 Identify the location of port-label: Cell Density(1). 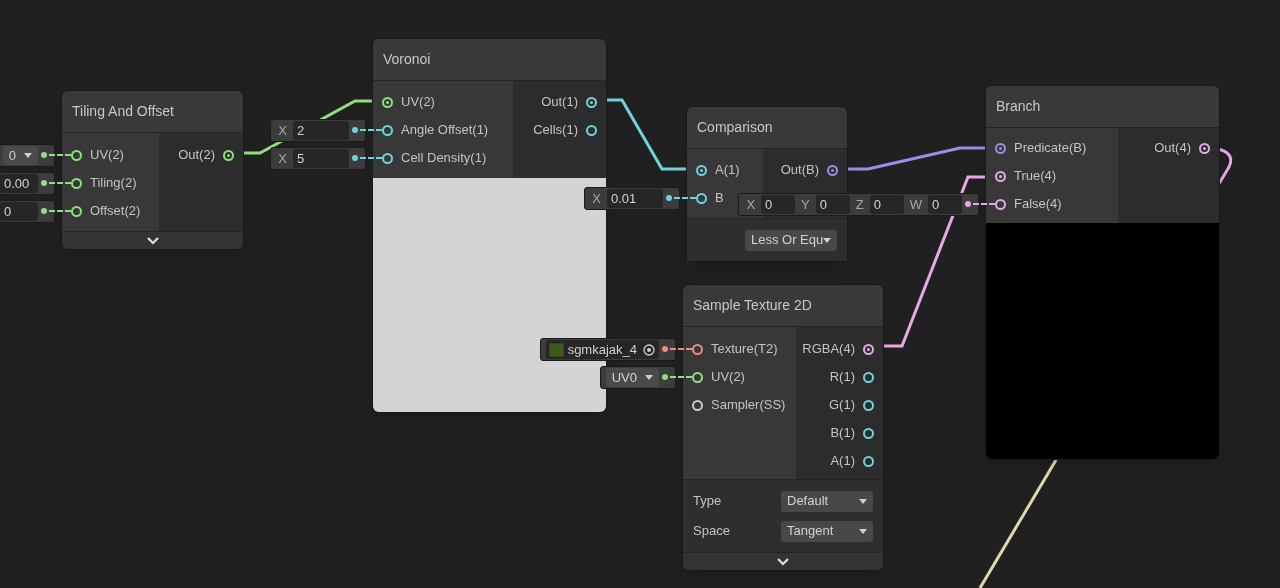
(444, 158).